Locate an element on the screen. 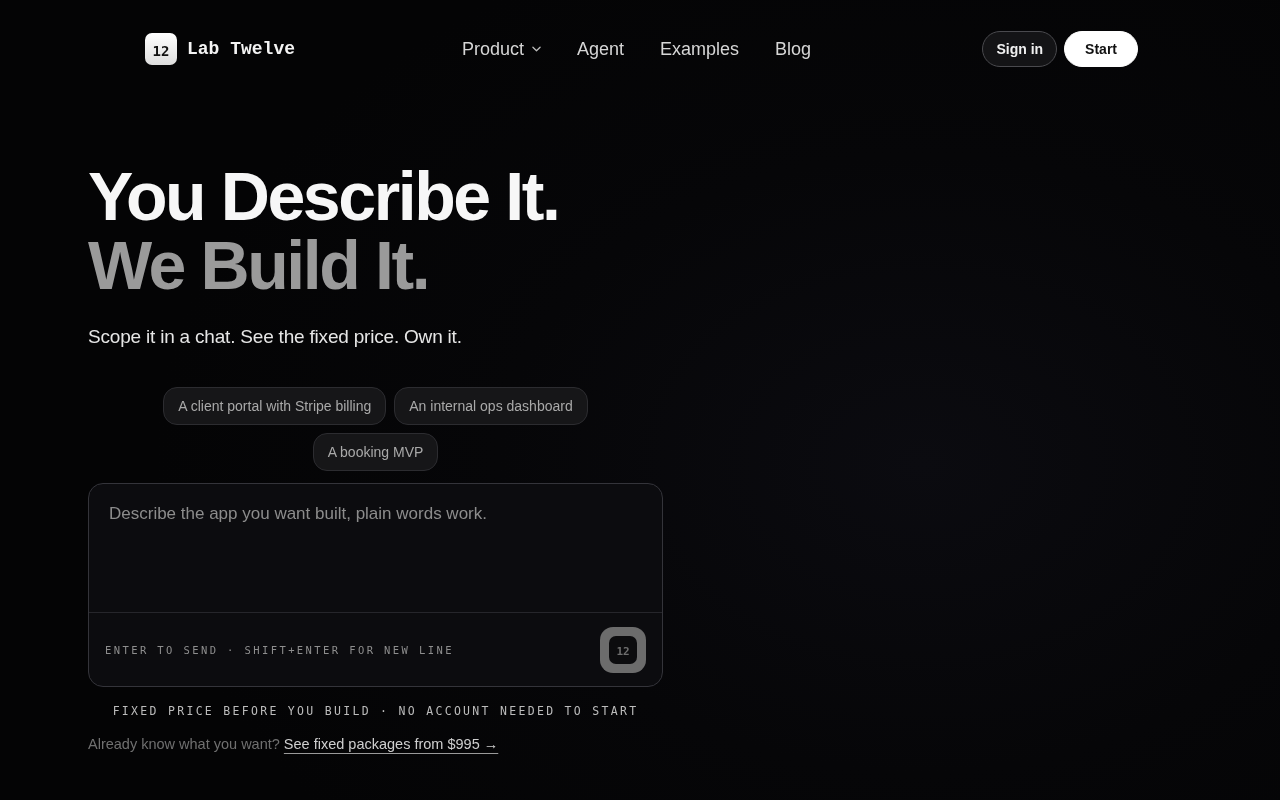  nav-link: Product is located at coordinates (501, 49).